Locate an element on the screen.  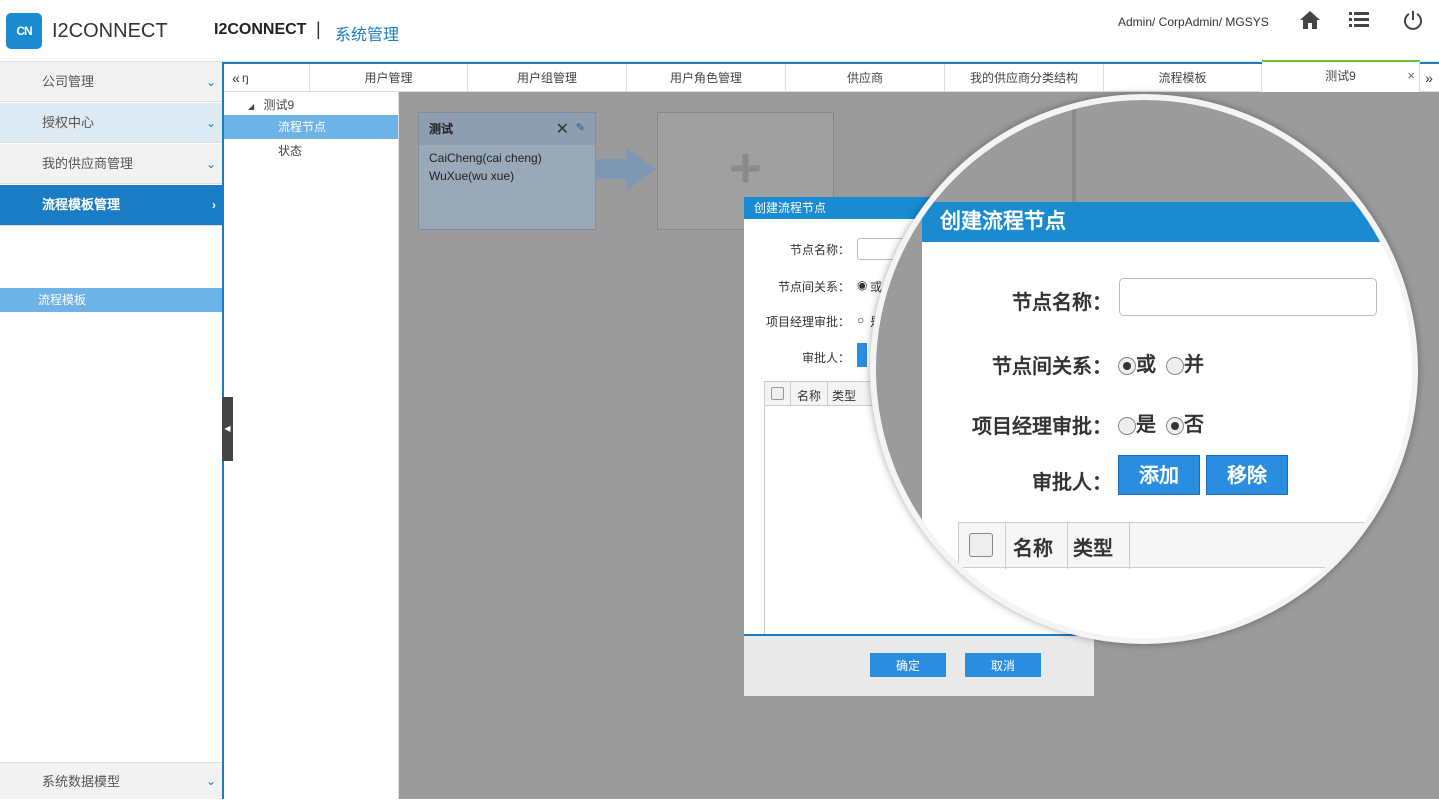
sidebar-item-workflow: 流程模板管理 › is located at coordinates (111, 205).